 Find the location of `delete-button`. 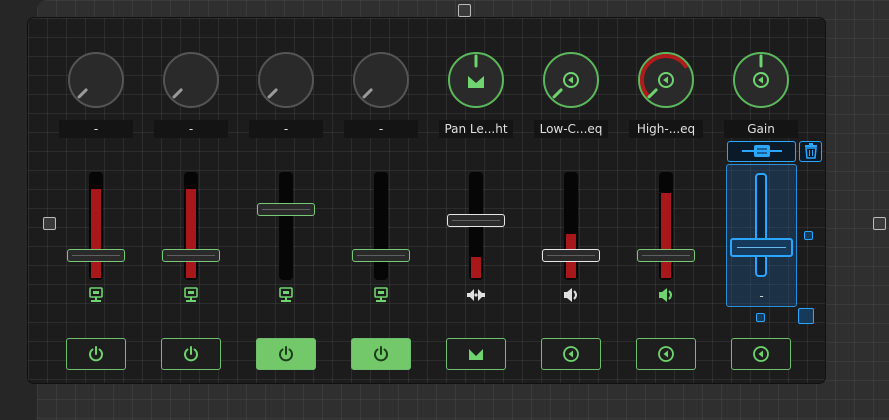

delete-button is located at coordinates (810, 151).